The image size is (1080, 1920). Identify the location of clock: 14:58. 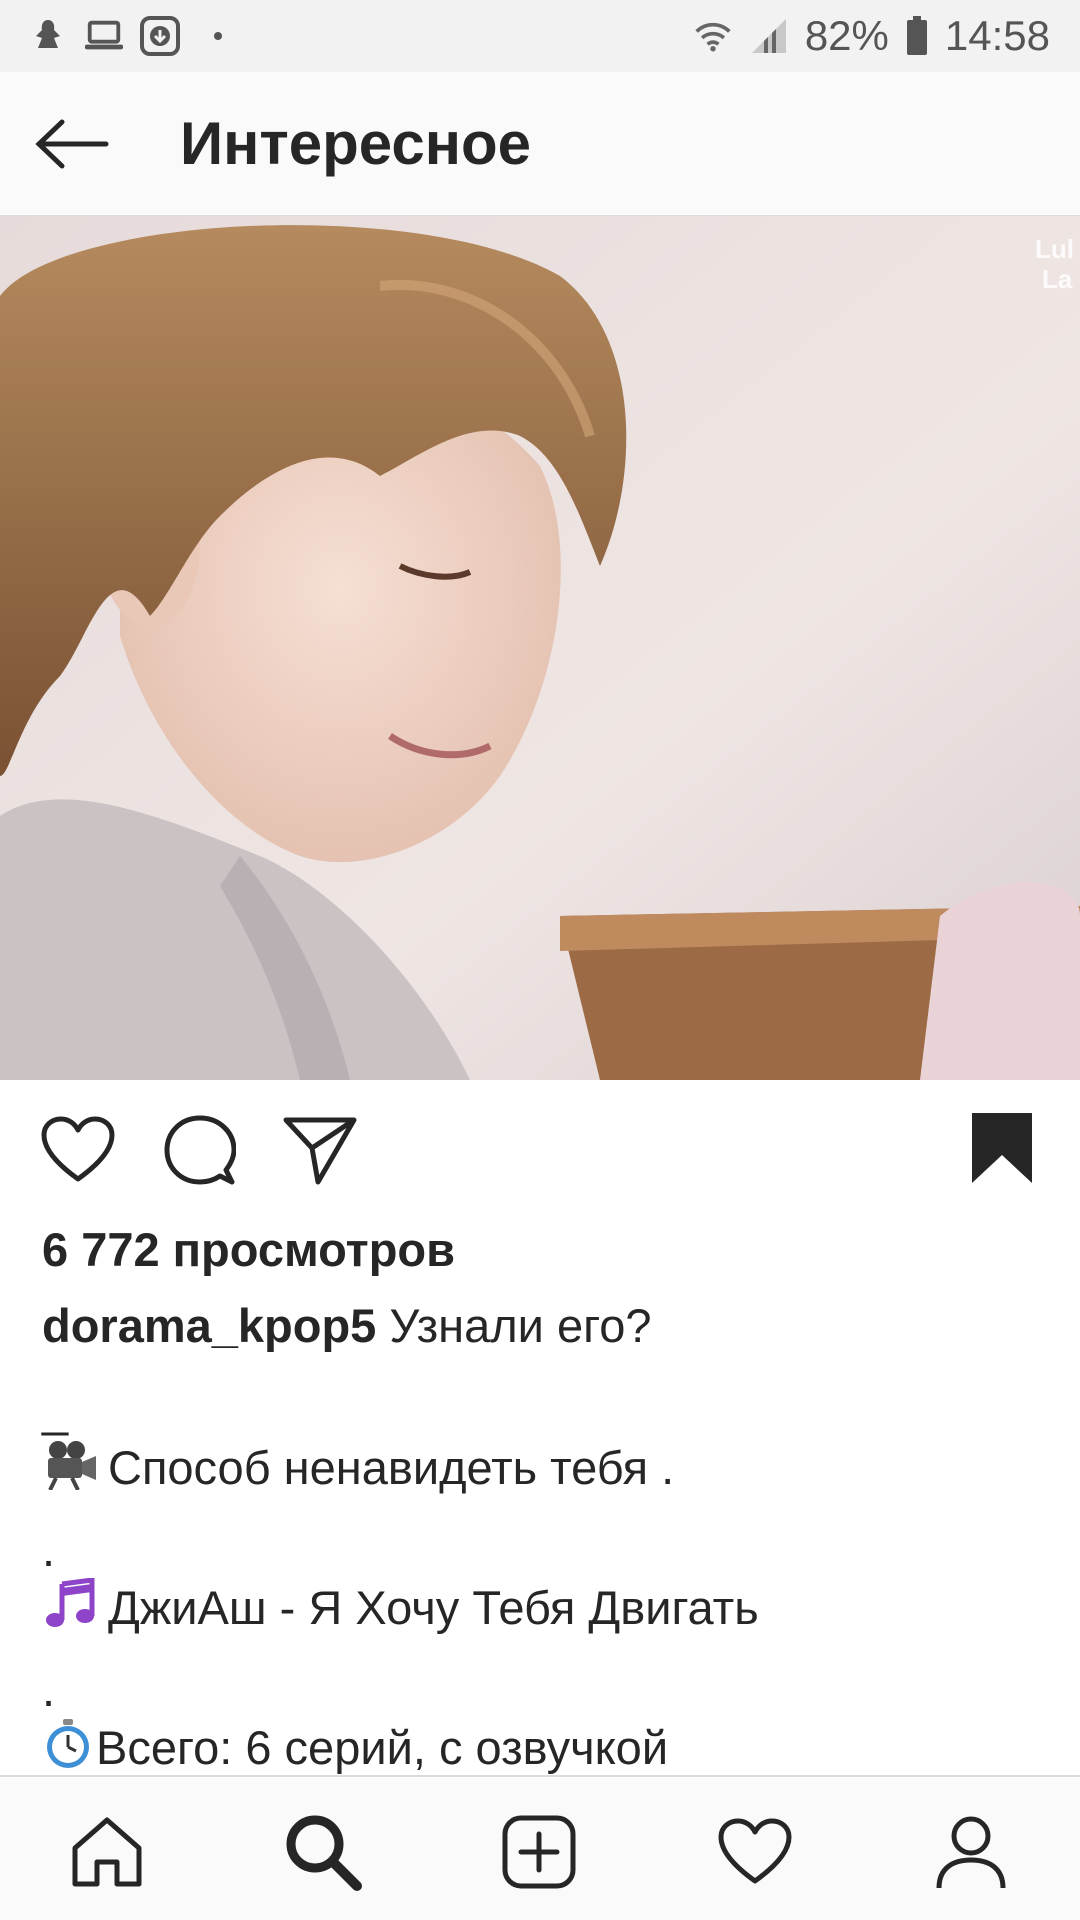
(997, 35).